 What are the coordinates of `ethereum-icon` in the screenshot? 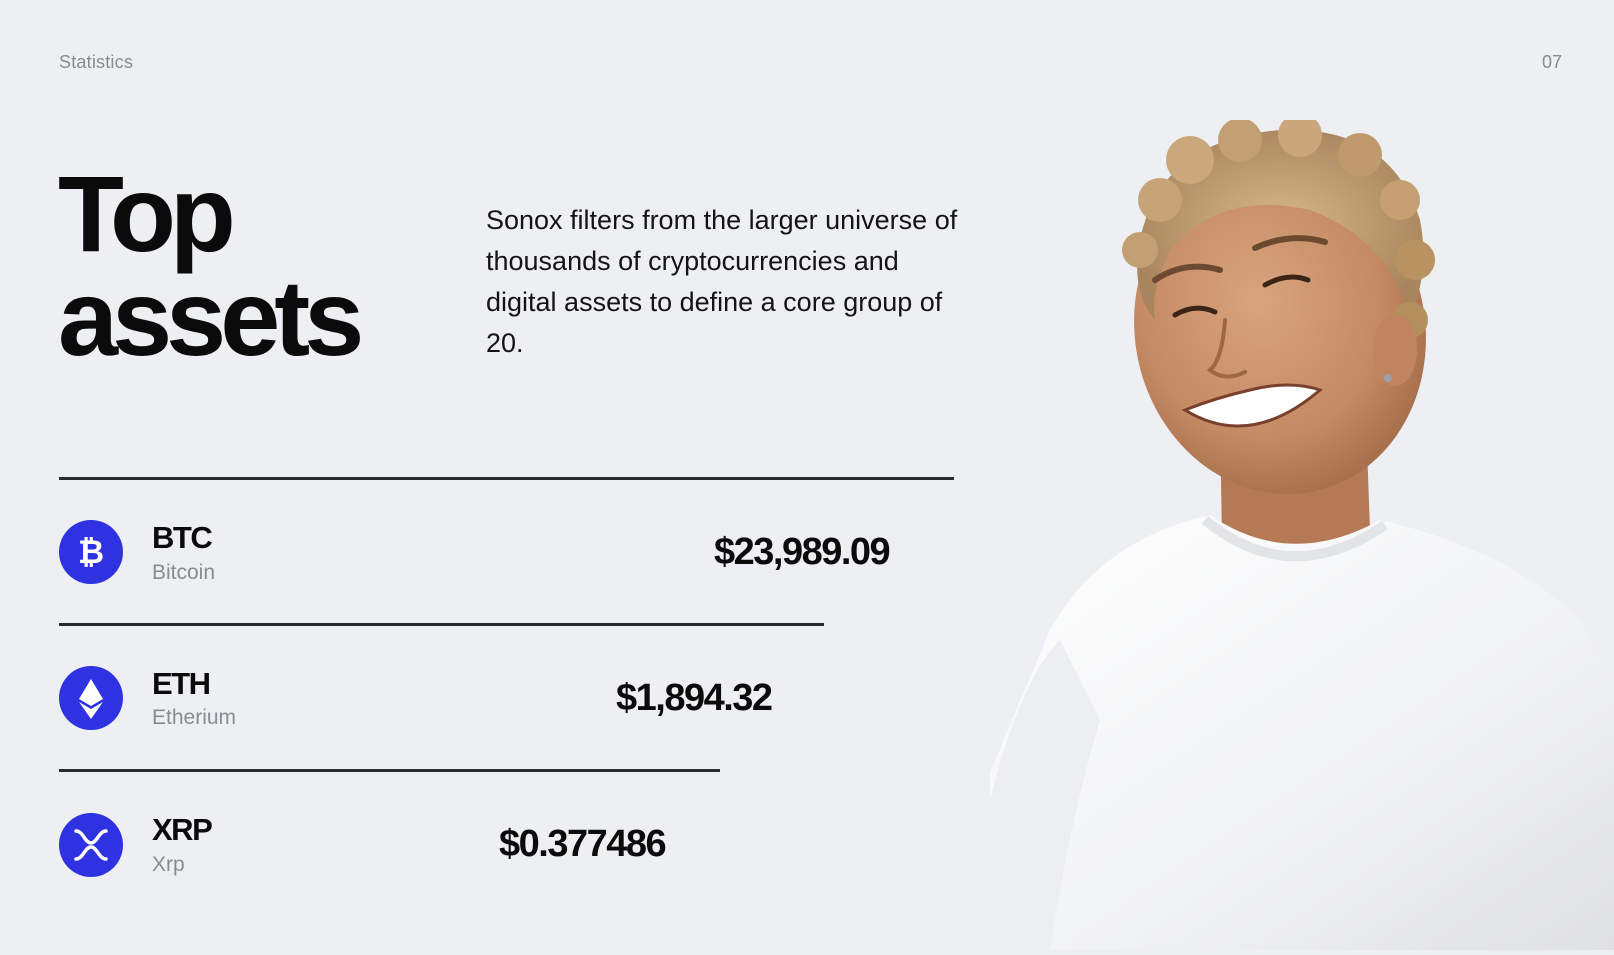 It's located at (91, 698).